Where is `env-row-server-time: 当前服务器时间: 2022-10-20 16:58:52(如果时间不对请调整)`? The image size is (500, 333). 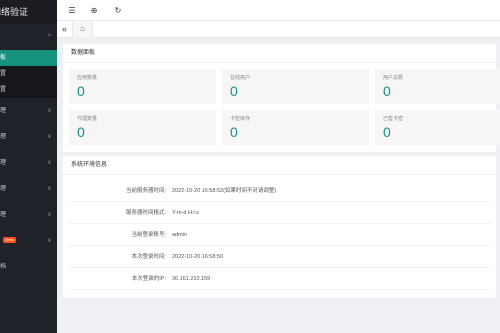 env-row-server-time: 当前服务器时间: 2022-10-20 16:58:52(如果时间不对请调整) is located at coordinates (279, 191).